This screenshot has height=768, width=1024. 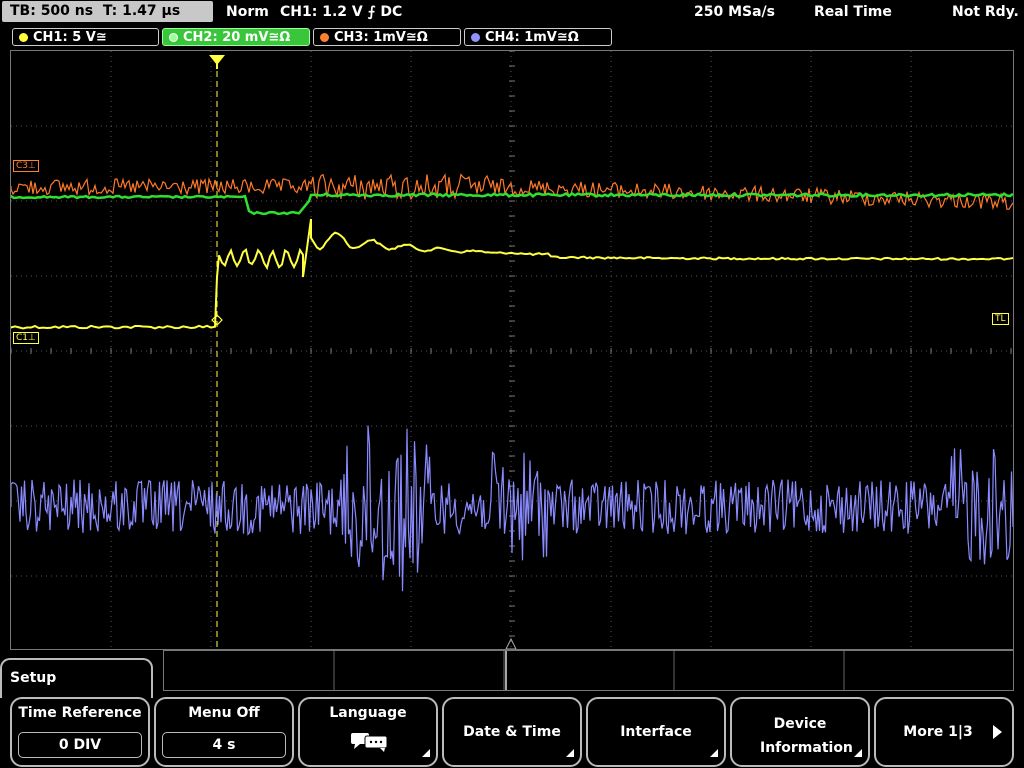 I want to click on acquisition-state: Not Rdy., so click(x=985, y=12).